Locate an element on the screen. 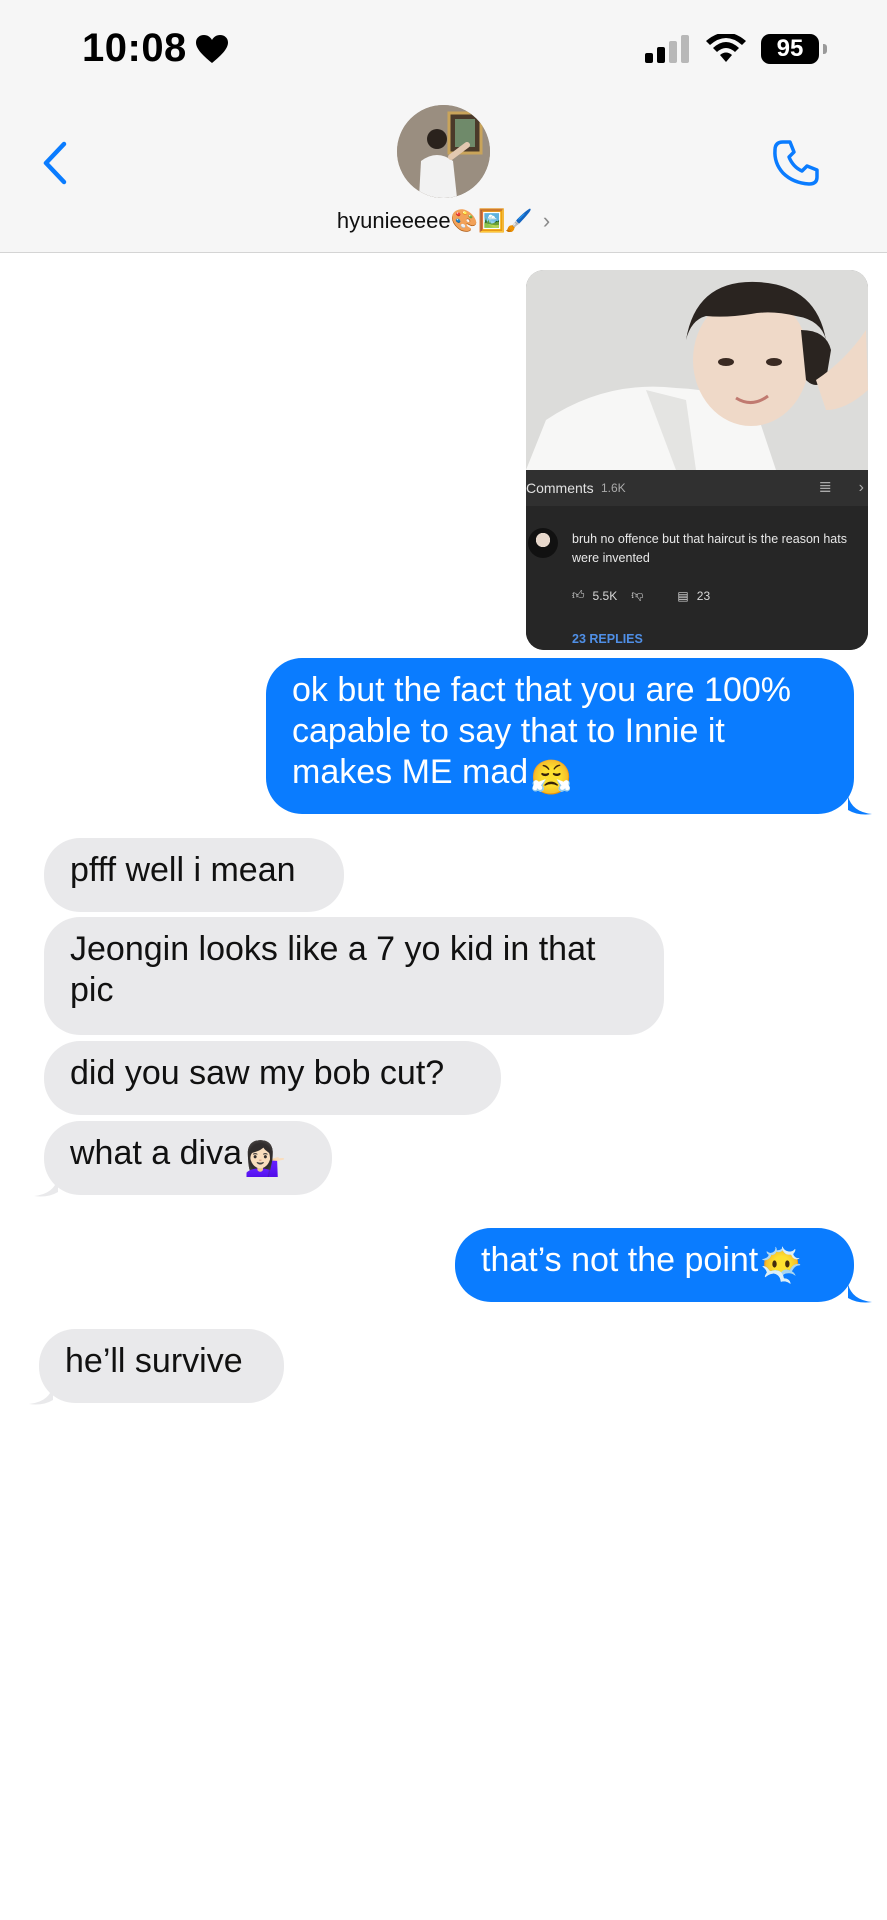 Image resolution: width=887 pixels, height=1920 pixels. message-bubble-received: did you saw my bob cut? is located at coordinates (272, 1078).